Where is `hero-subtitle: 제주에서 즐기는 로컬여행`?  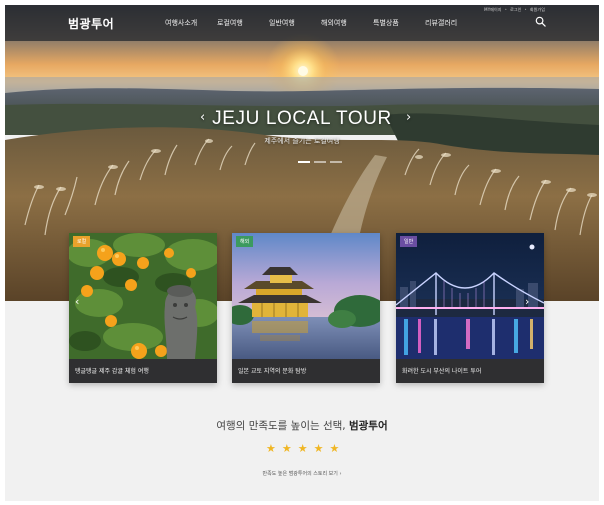 hero-subtitle: 제주에서 즐기는 로컬여행 is located at coordinates (302, 141).